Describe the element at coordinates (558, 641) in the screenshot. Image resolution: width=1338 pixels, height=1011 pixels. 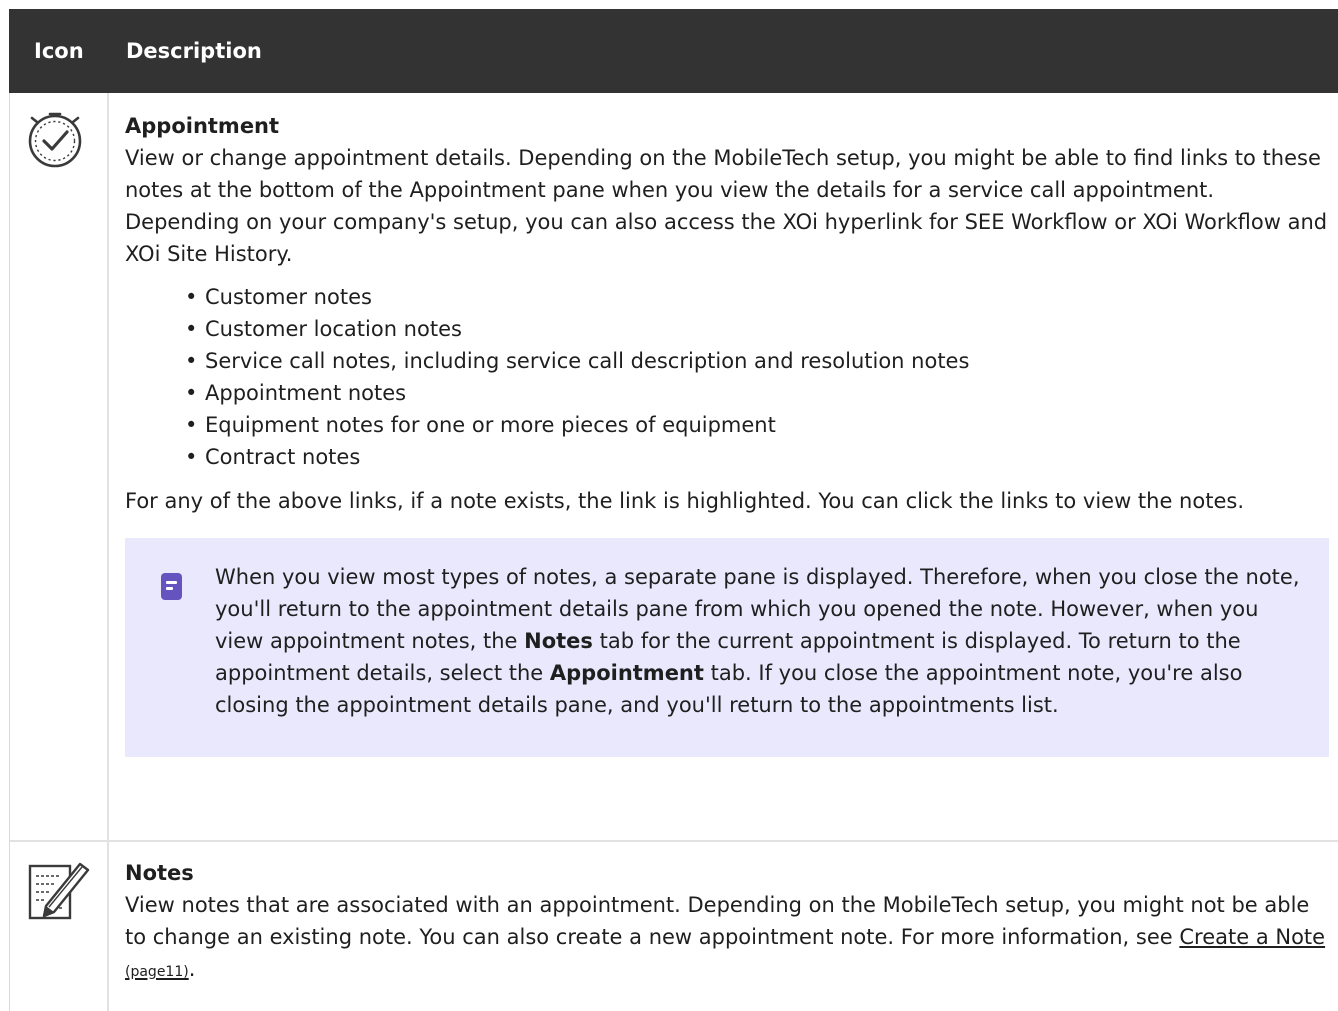
I see `notes-tab-name: Notes` at that location.